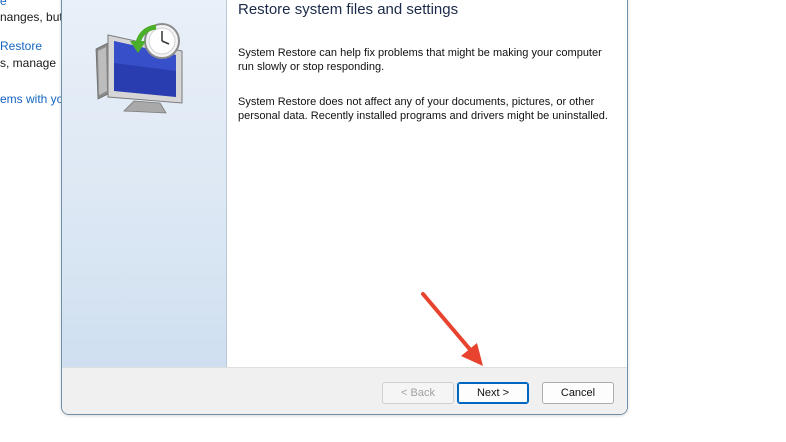 The image size is (786, 442). I want to click on next-button: Next >, so click(493, 393).